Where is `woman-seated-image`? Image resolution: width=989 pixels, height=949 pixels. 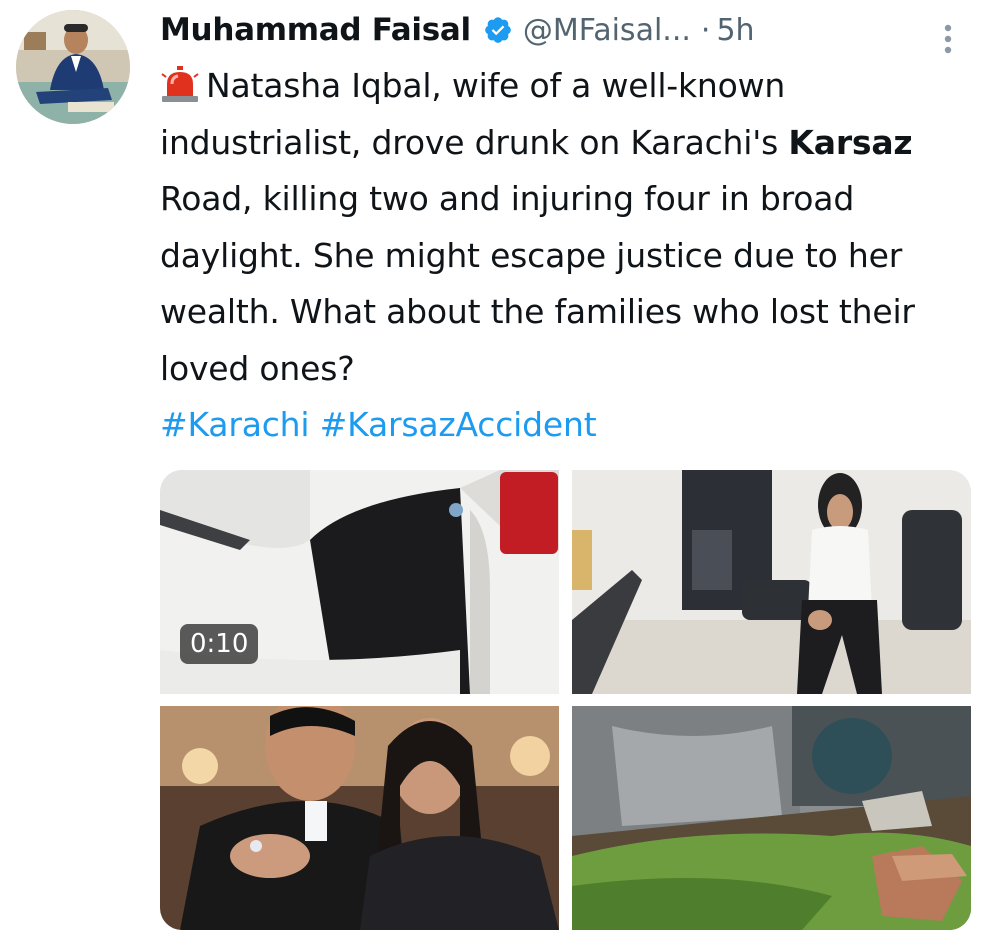
woman-seated-image is located at coordinates (771, 582).